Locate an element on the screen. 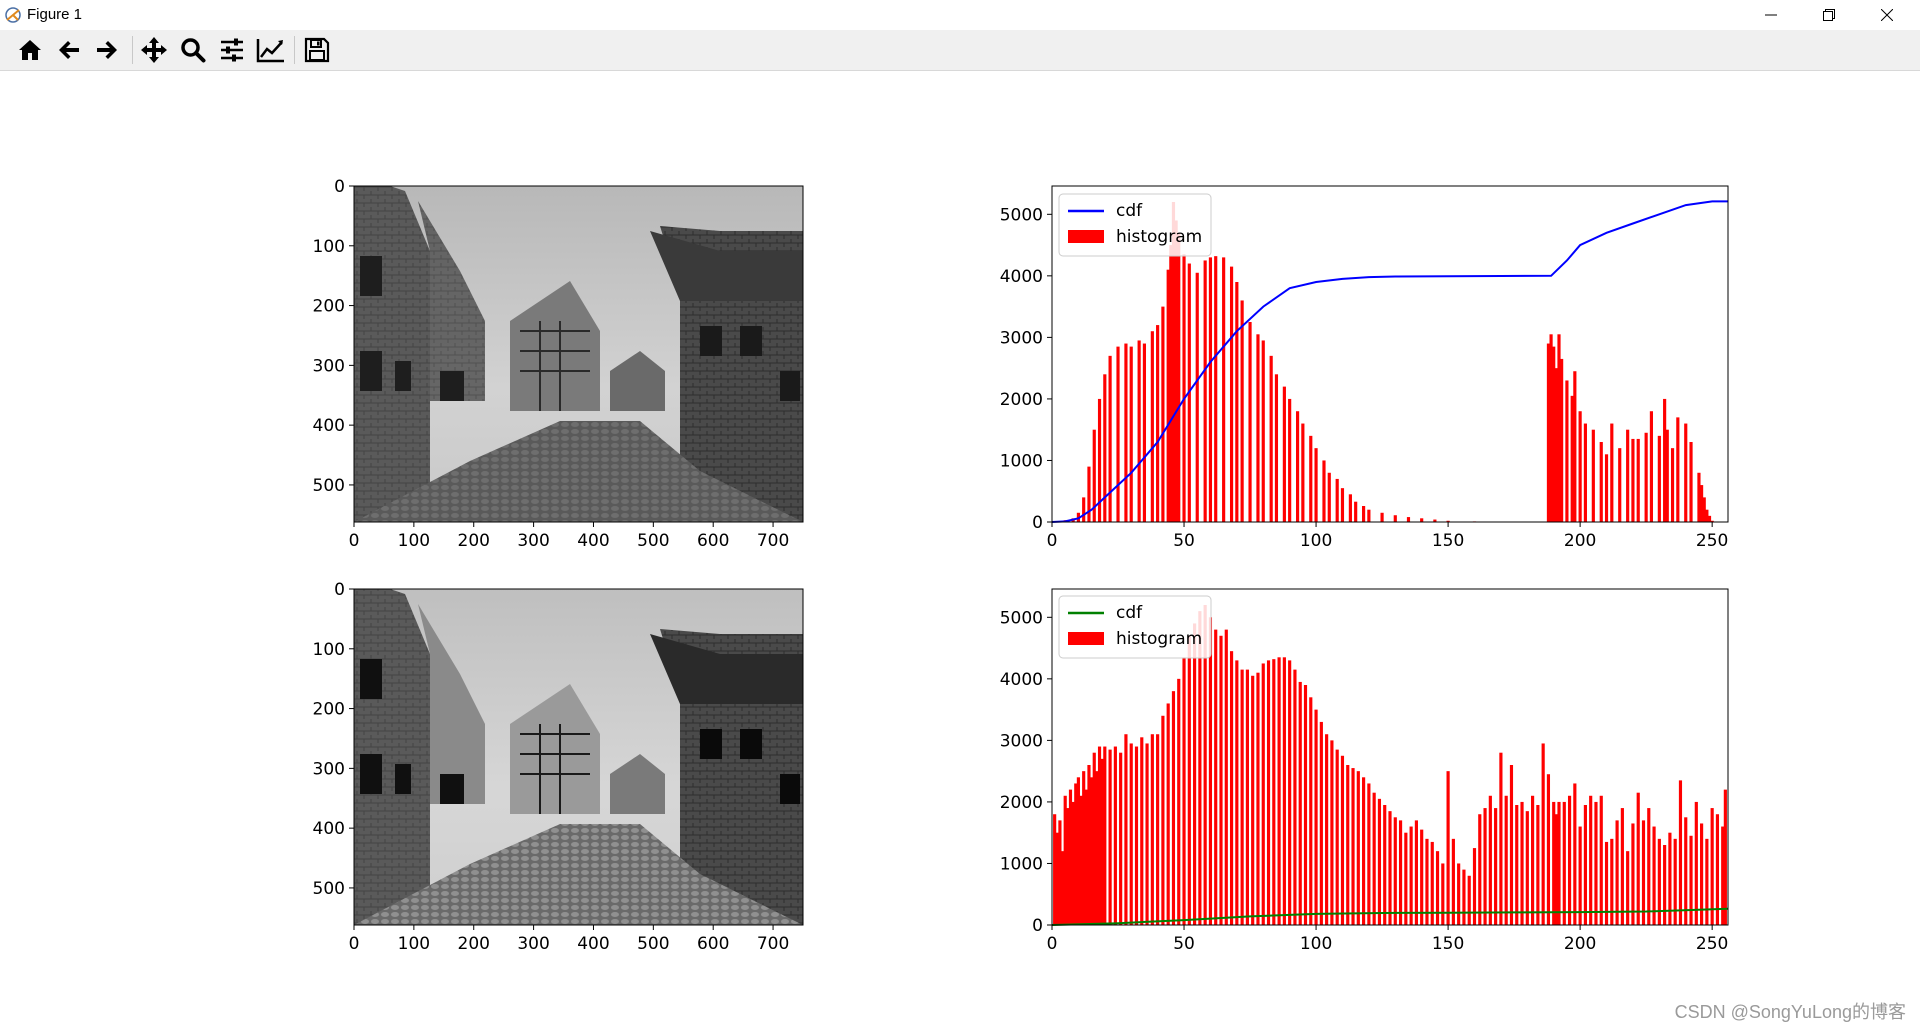 The image size is (1920, 1030). toolbar-separator is located at coordinates (294, 50).